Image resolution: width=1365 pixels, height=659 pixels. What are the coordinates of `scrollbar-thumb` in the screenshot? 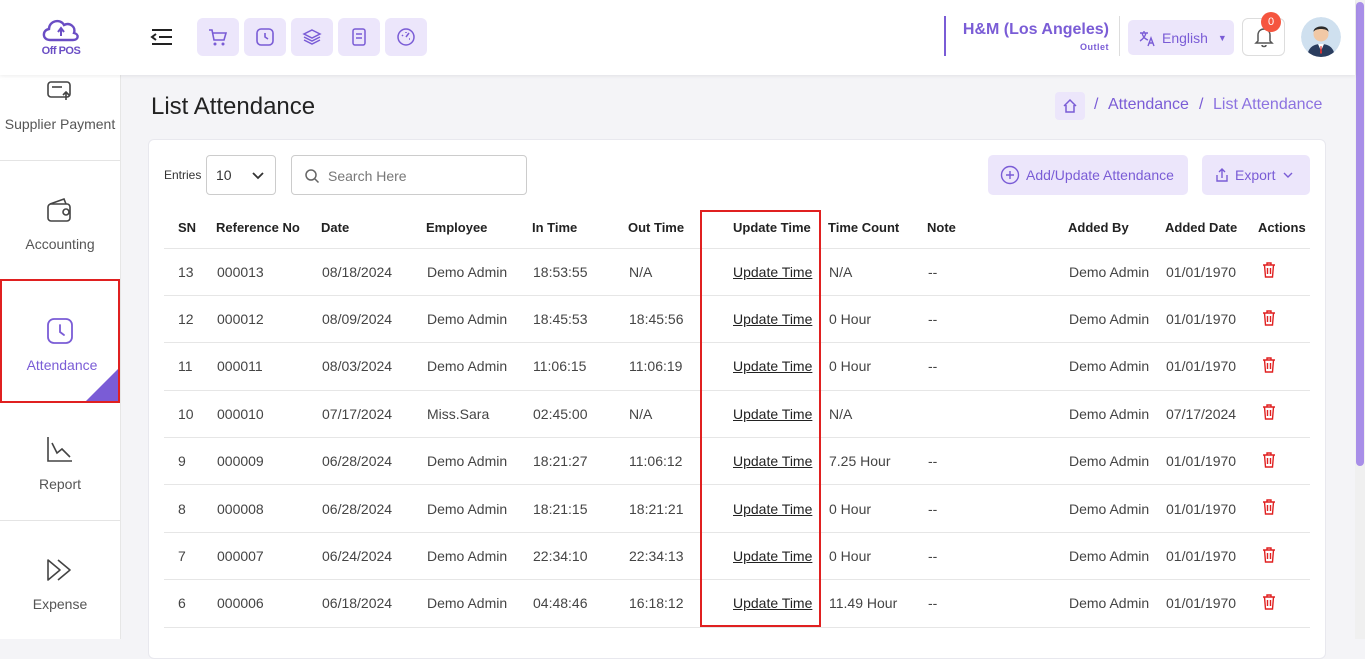 It's located at (1360, 234).